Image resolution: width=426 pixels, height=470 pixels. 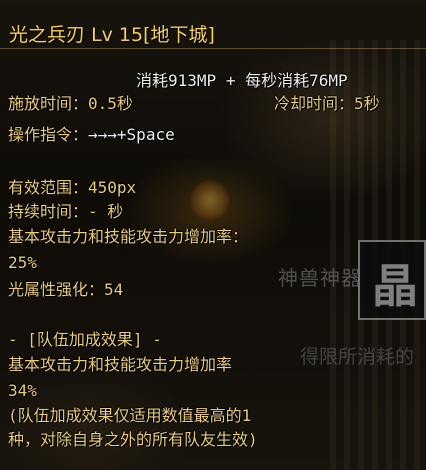 I want to click on attack-increase-label: 基本攻击力和技能攻击力增加率：, so click(x=128, y=236).